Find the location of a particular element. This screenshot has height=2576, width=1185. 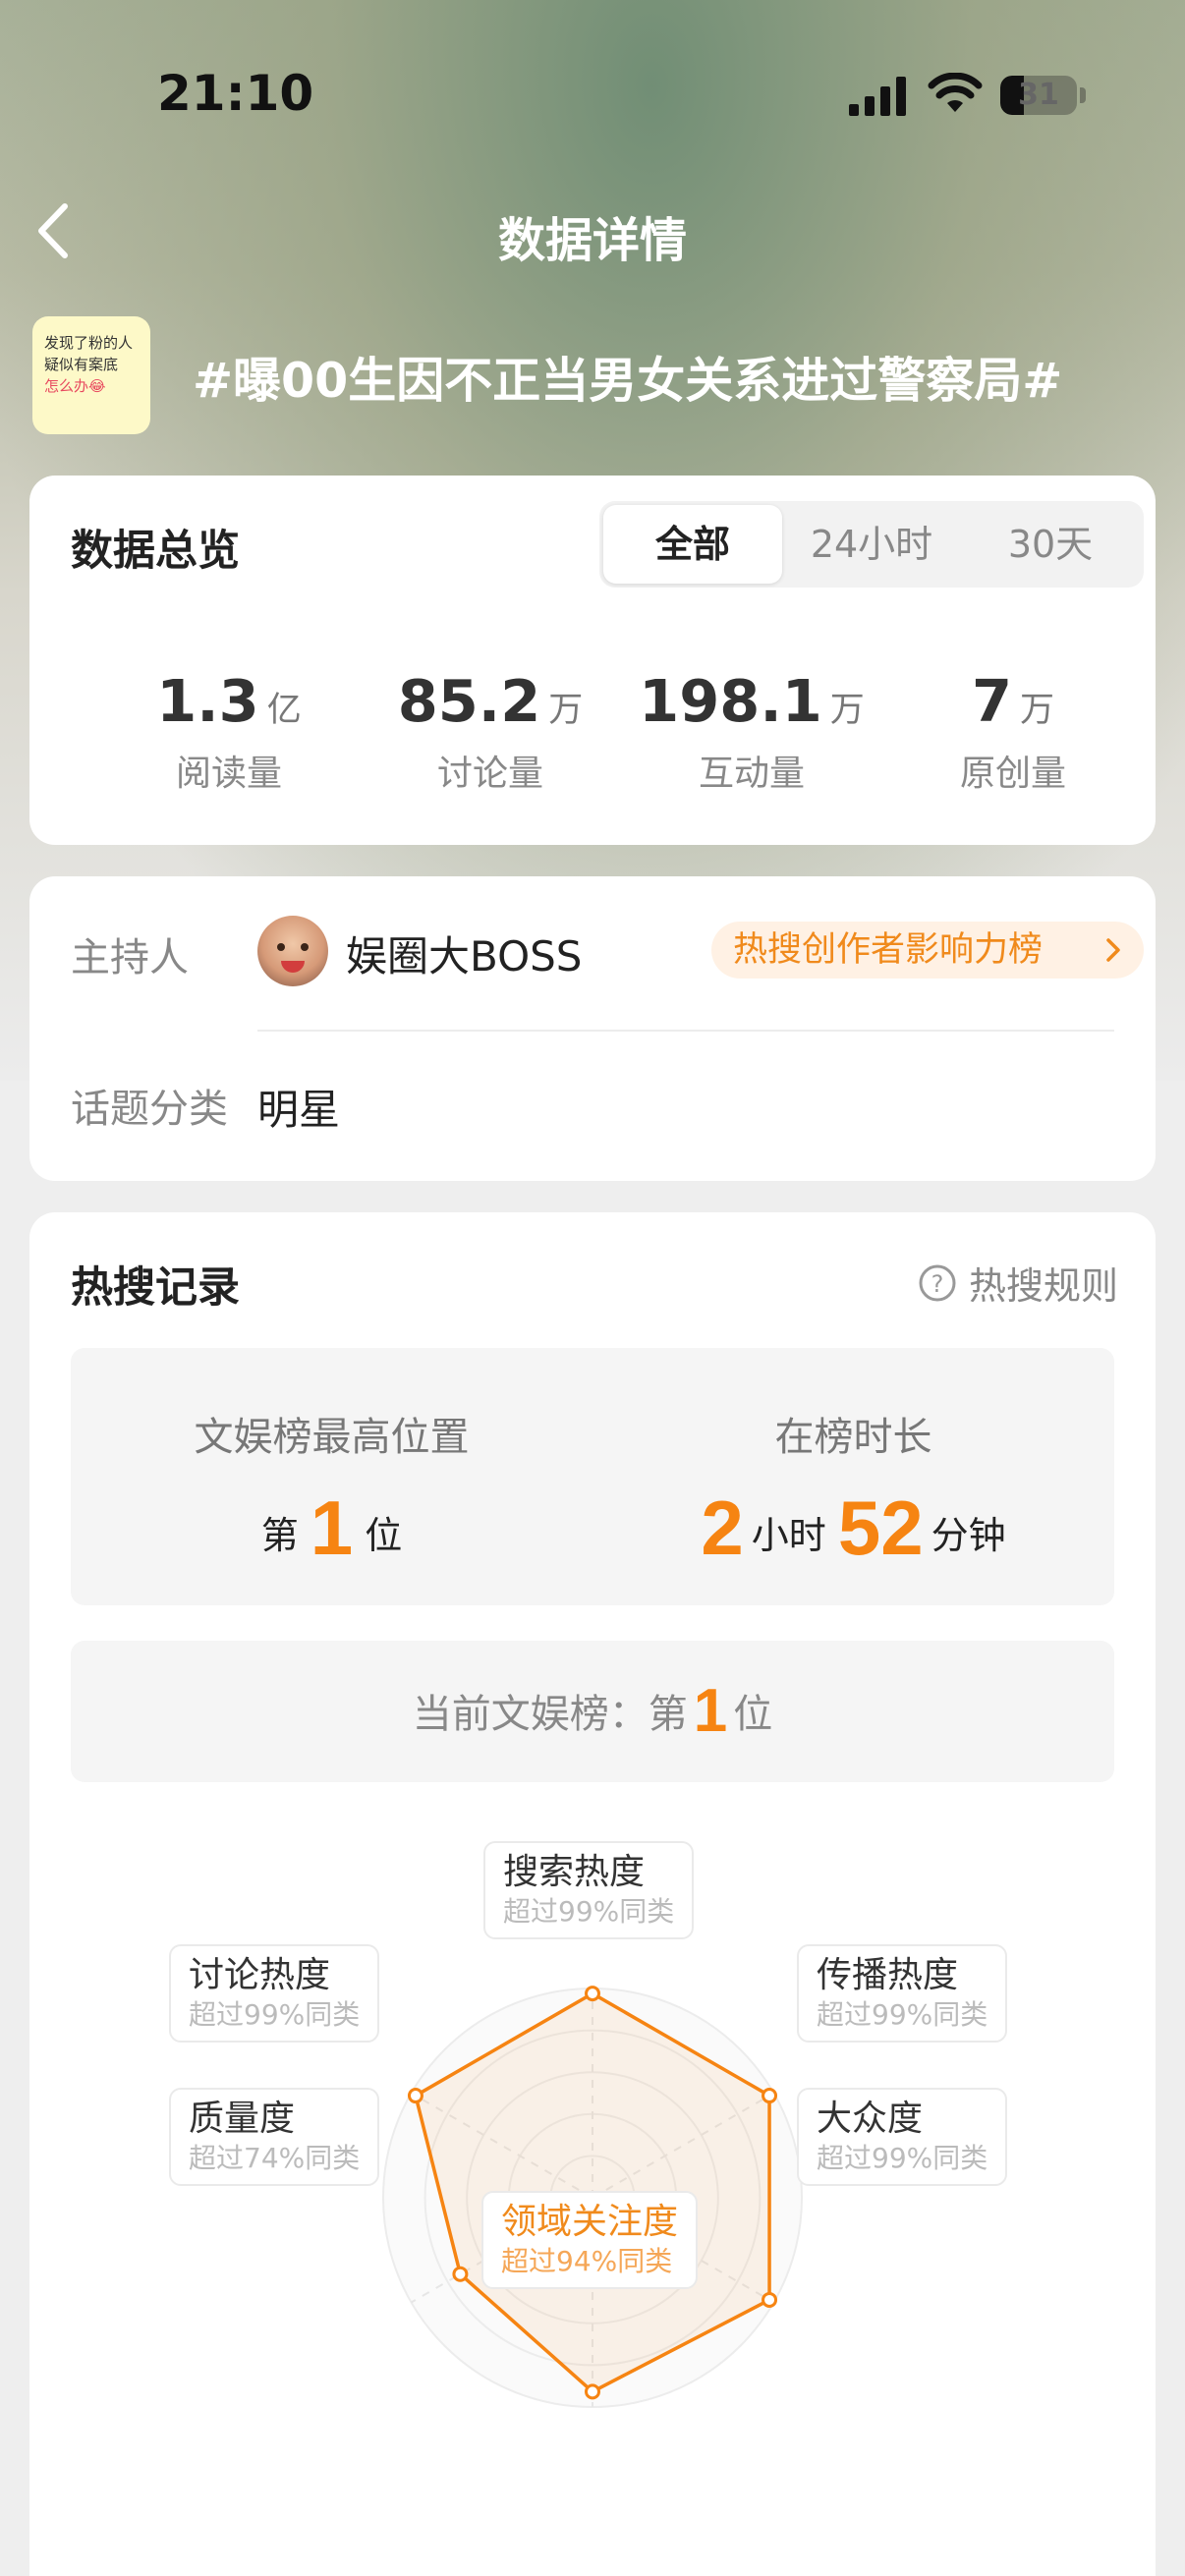

thumb-line: 怎么办😂 is located at coordinates (75, 386).